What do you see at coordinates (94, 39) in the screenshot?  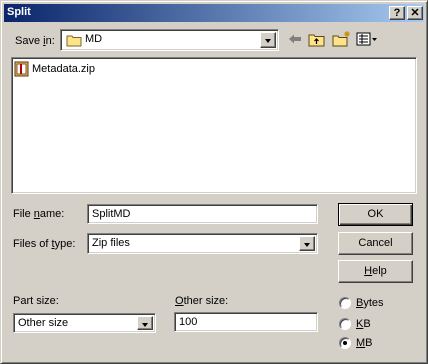 I see `save-in-value: MD` at bounding box center [94, 39].